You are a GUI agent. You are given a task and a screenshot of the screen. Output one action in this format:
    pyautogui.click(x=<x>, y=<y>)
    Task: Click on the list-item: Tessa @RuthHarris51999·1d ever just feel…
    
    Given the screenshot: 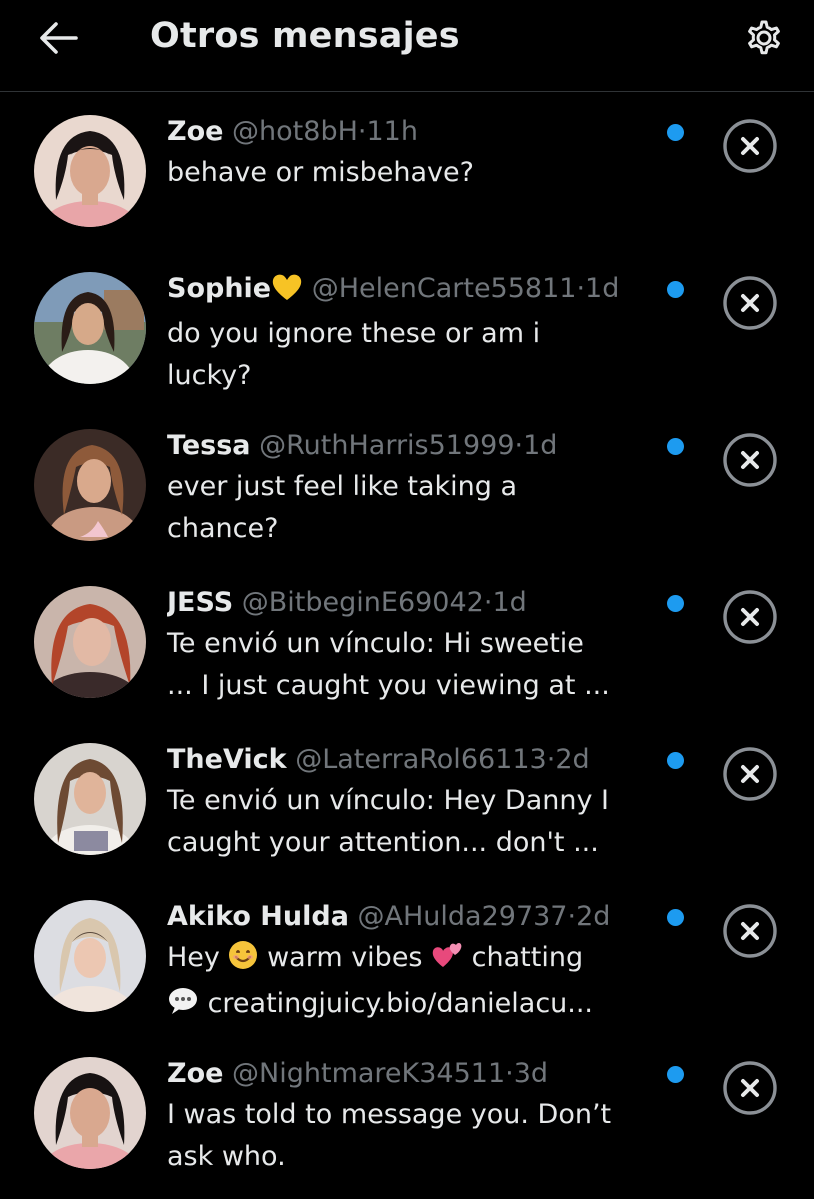 What is the action you would take?
    pyautogui.click(x=407, y=485)
    